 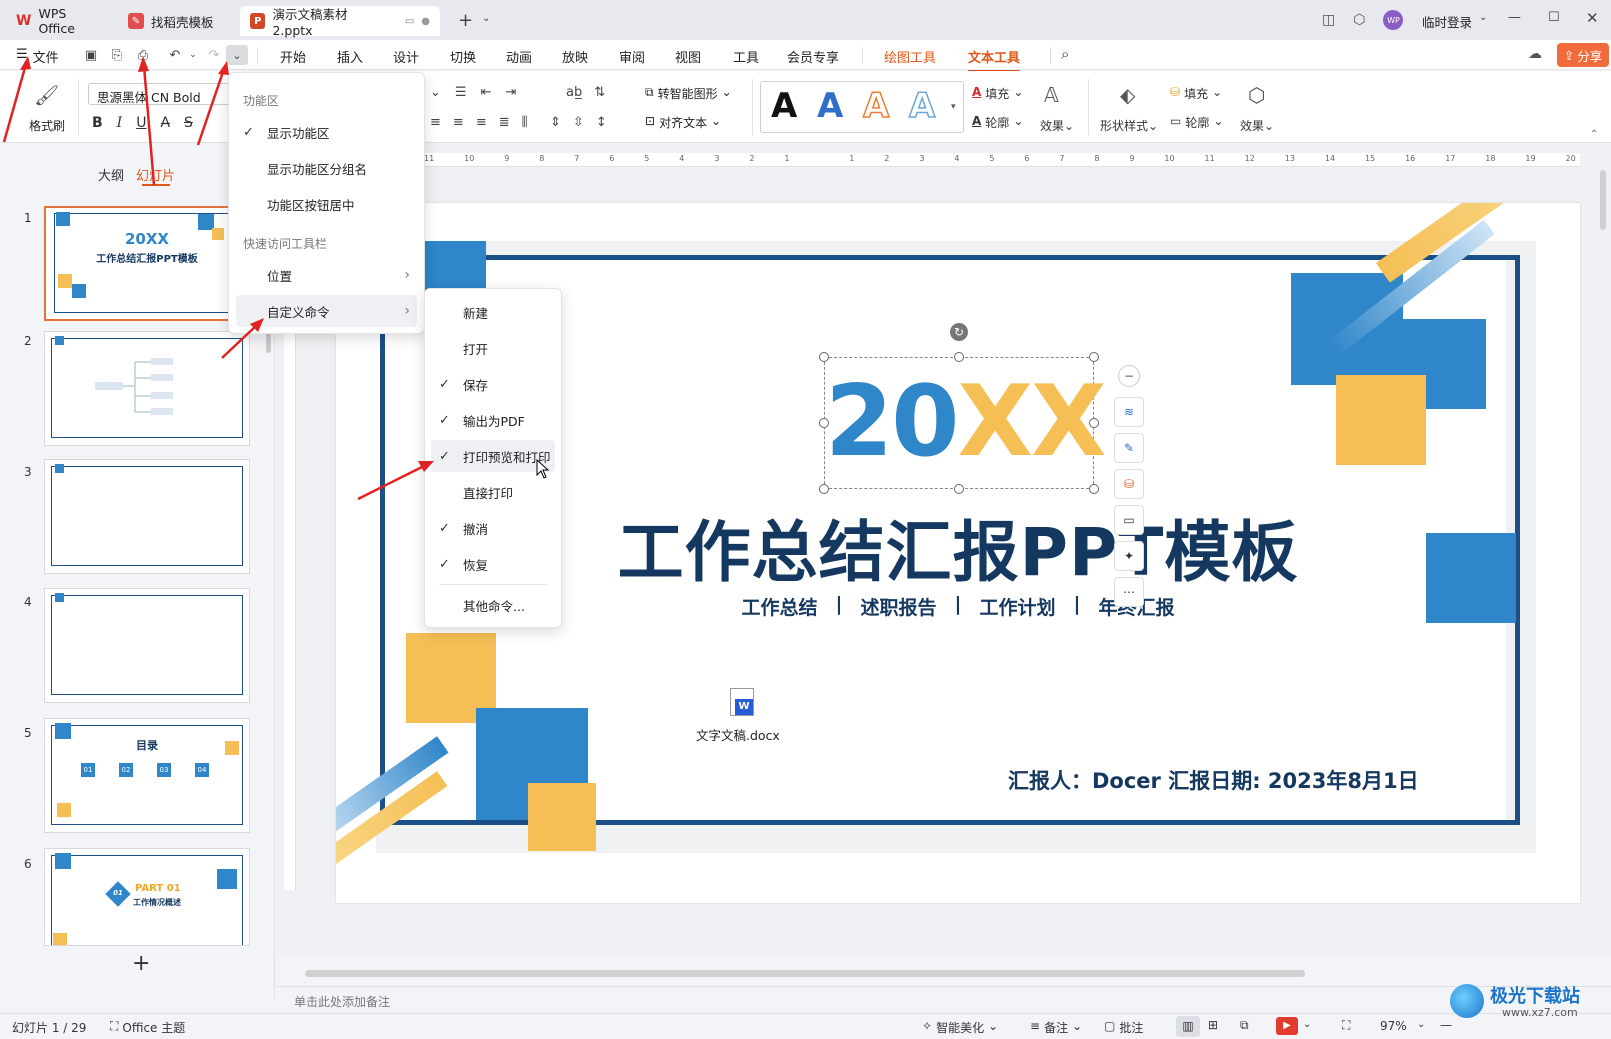 What do you see at coordinates (120, 123) in the screenshot?
I see `italic-icon: I` at bounding box center [120, 123].